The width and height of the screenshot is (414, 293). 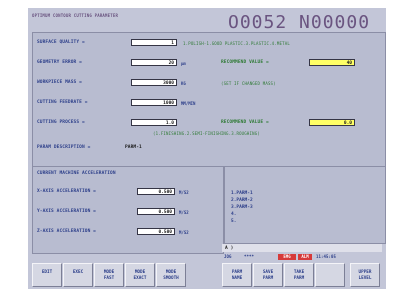 What do you see at coordinates (75, 15) in the screenshot?
I see `screen-title: OPTIMUM CONTOUR CUTTING PARAMETER` at bounding box center [75, 15].